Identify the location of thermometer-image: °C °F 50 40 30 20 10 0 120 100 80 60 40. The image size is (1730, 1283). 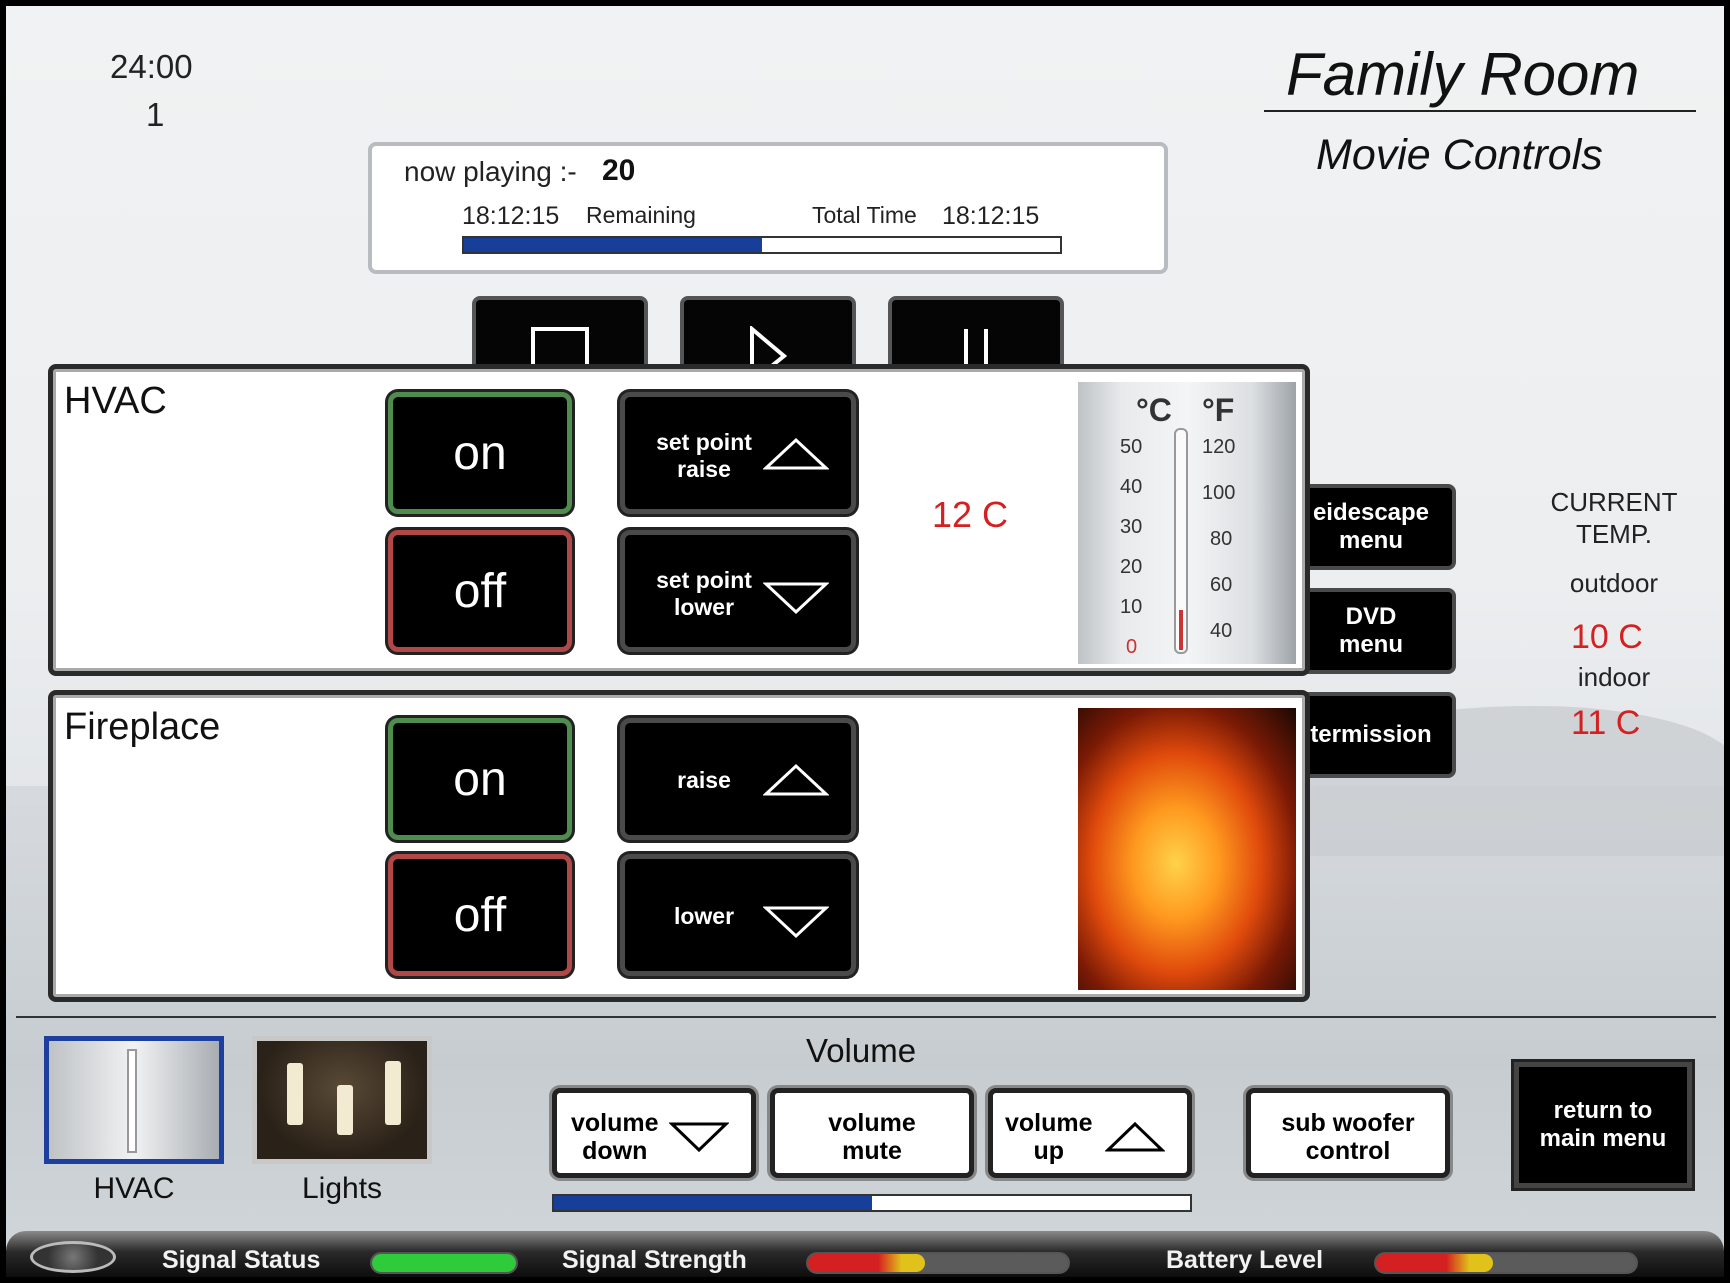
(1187, 523).